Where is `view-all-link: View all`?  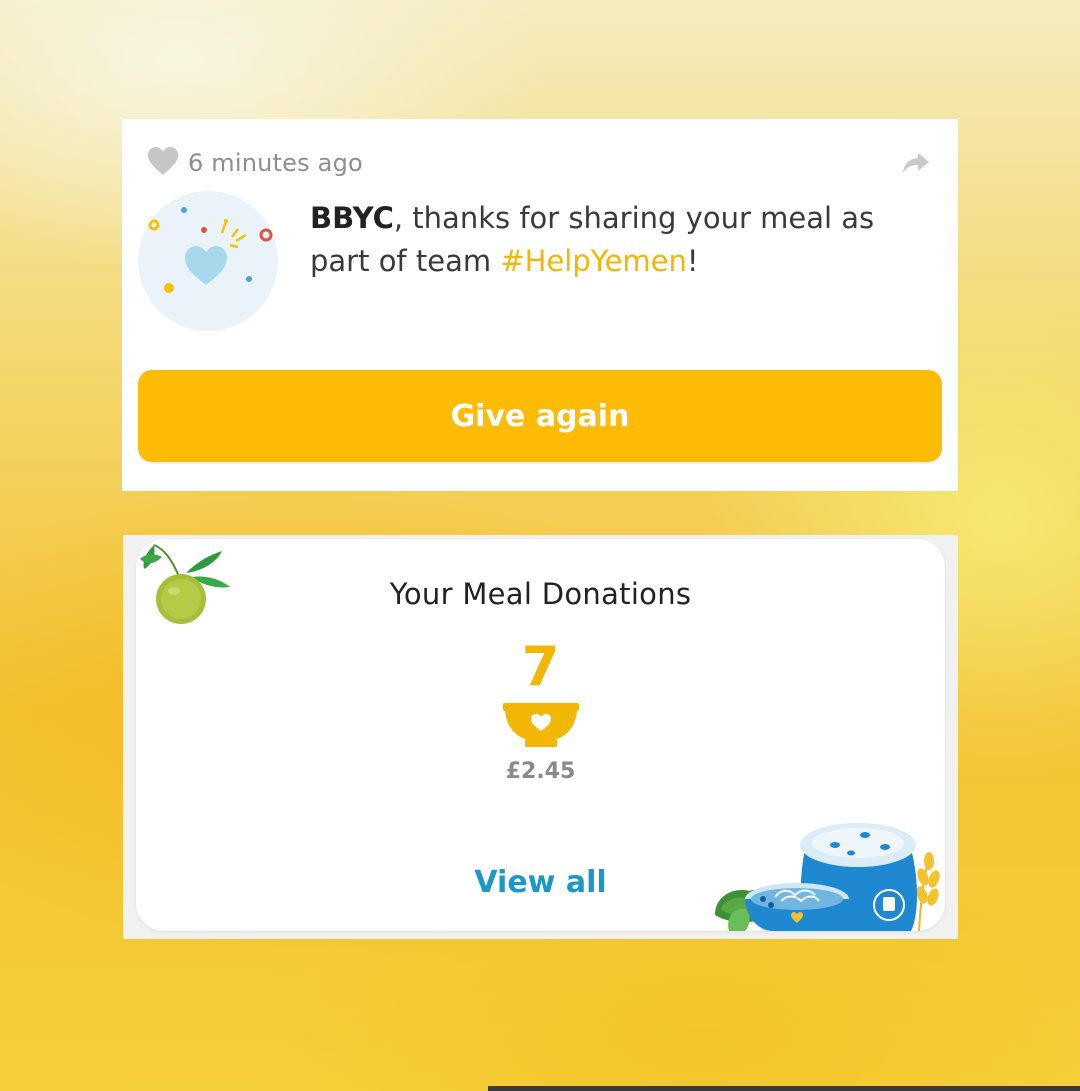 view-all-link: View all is located at coordinates (540, 882).